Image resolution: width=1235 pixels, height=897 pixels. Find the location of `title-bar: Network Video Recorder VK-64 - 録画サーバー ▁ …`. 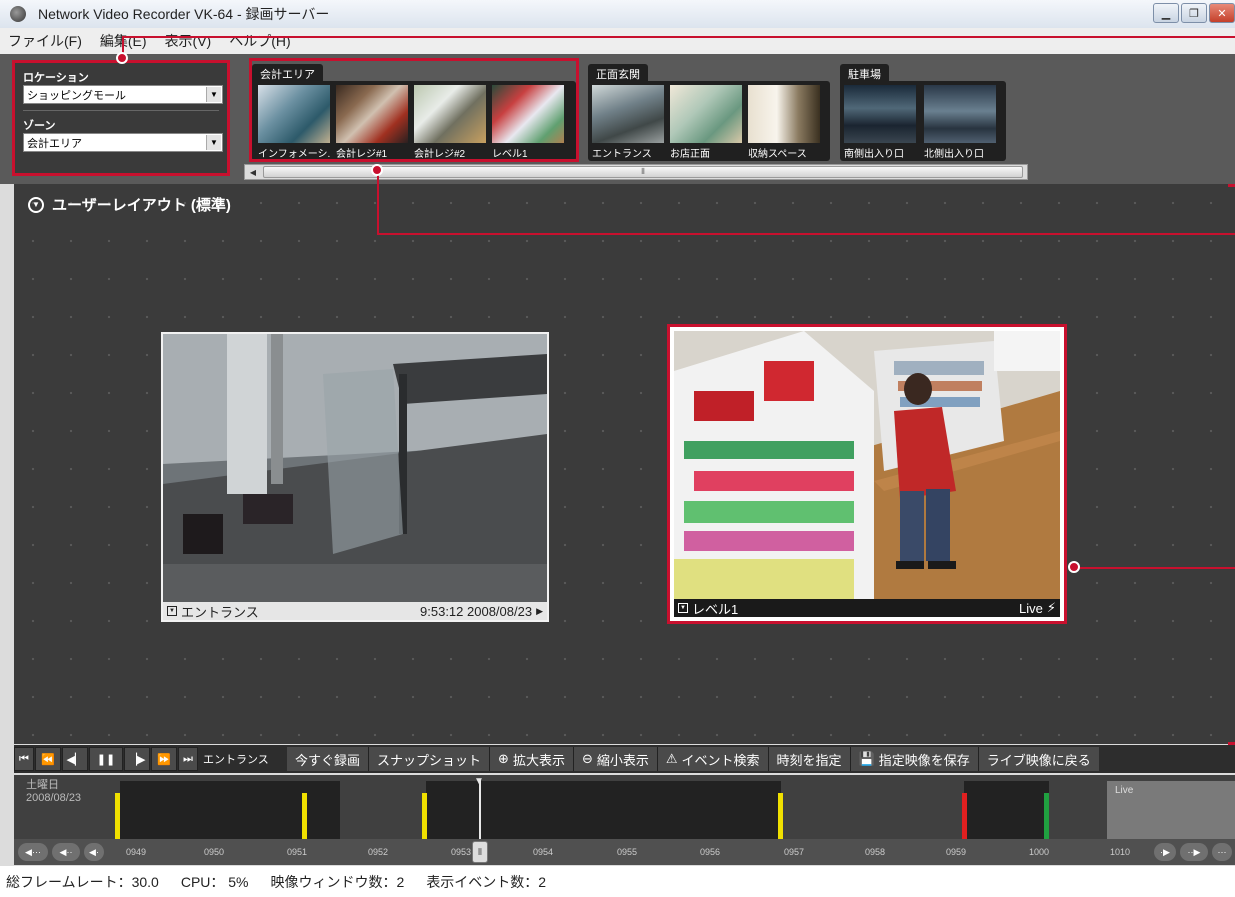

title-bar: Network Video Recorder VK-64 - 録画サーバー ▁ … is located at coordinates (617, 14).